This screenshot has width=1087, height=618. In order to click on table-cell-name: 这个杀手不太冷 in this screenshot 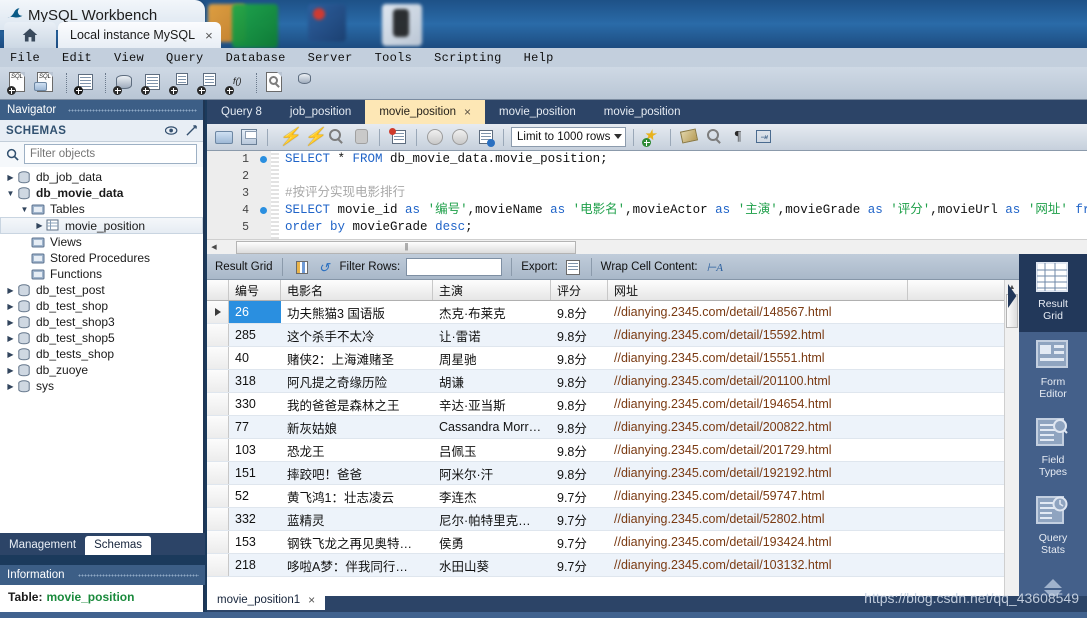, I will do `click(357, 335)`.